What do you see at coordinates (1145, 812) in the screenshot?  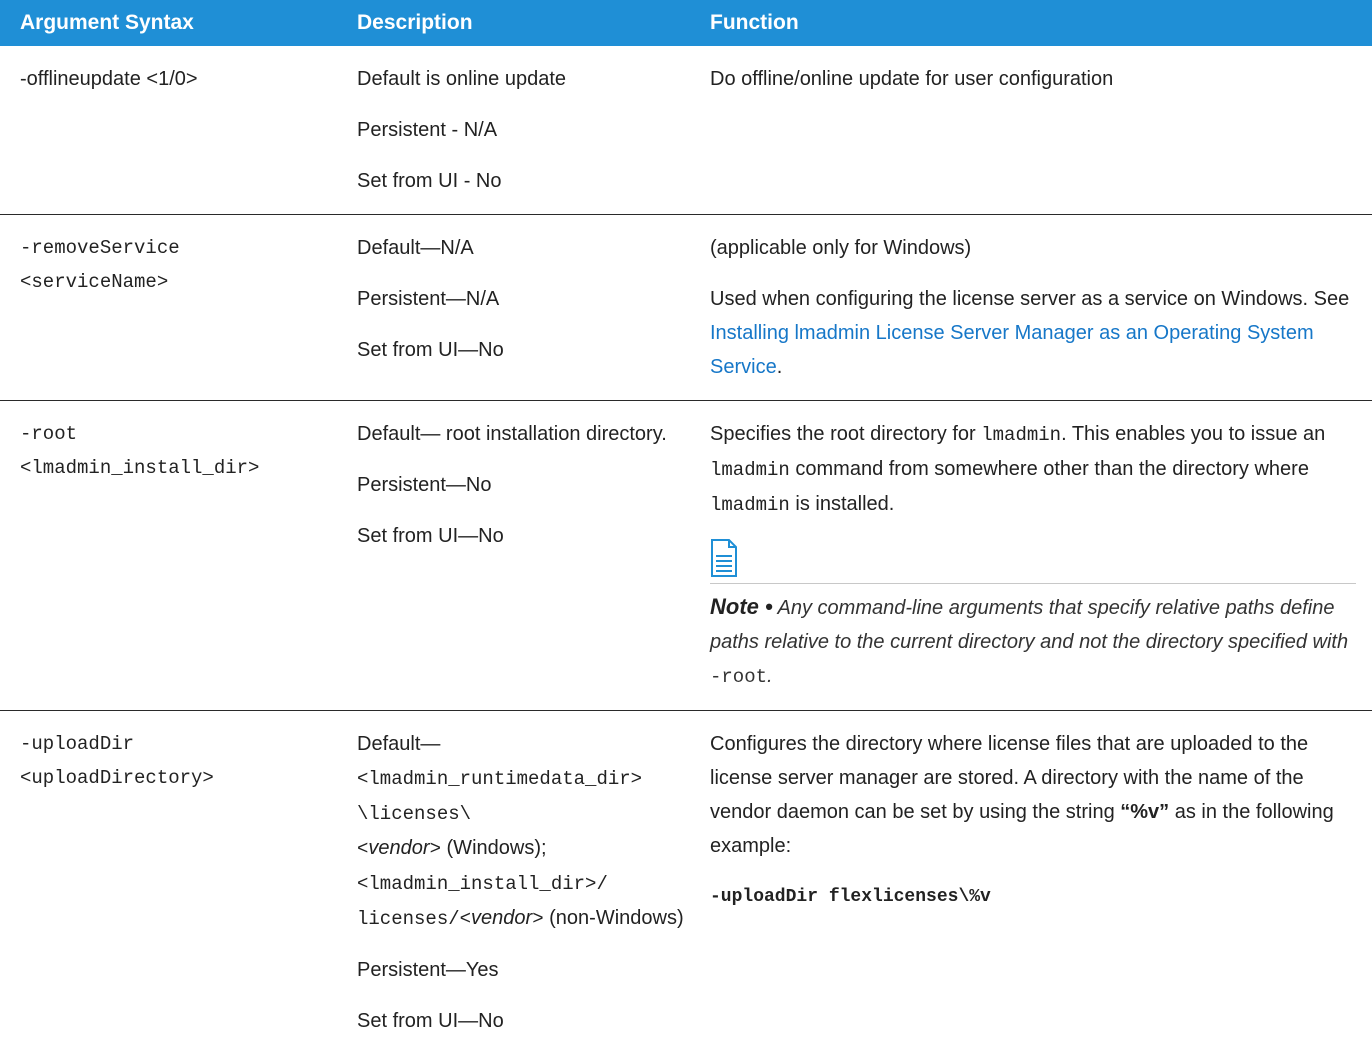 I see `bold-string: “%v”` at bounding box center [1145, 812].